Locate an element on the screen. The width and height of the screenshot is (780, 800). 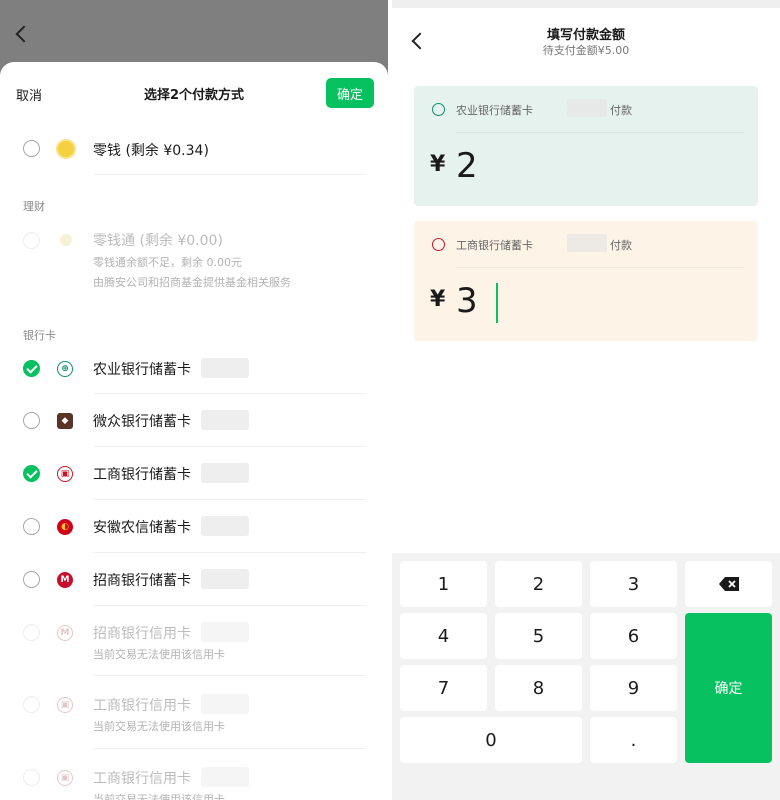
ahrcu-bank-icon: ◐ is located at coordinates (65, 527).